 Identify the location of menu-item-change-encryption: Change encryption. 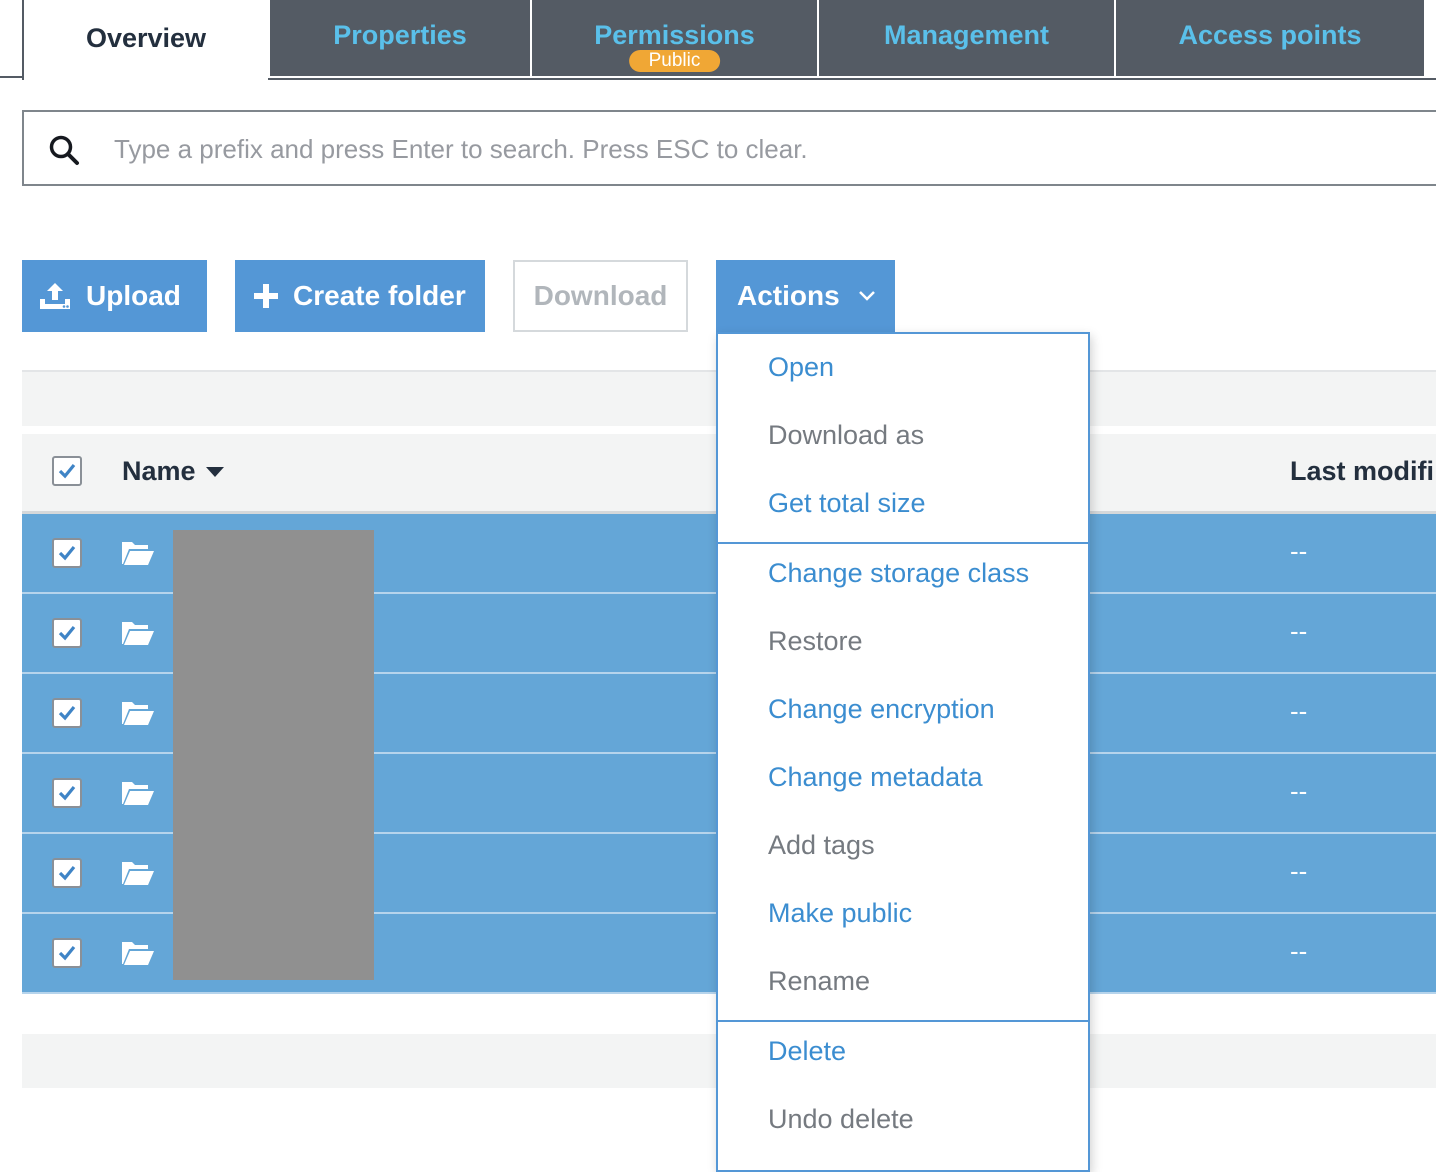
(881, 709).